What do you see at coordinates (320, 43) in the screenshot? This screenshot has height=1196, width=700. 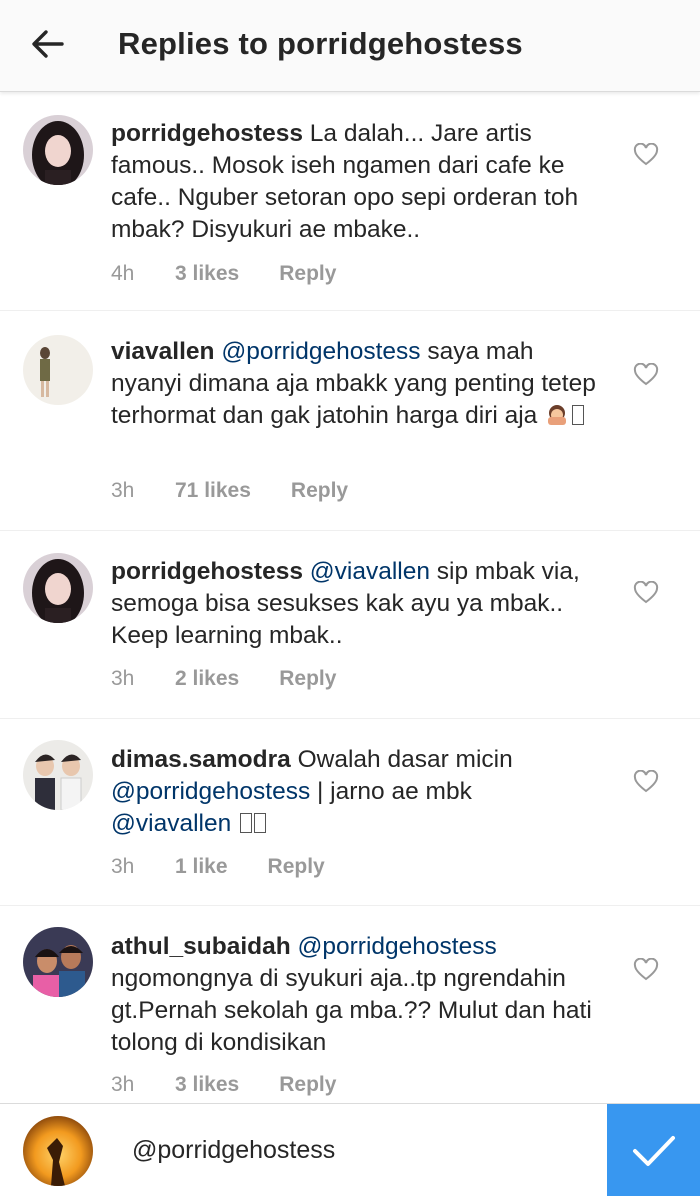 I see `page-title: Replies to porridgehostess` at bounding box center [320, 43].